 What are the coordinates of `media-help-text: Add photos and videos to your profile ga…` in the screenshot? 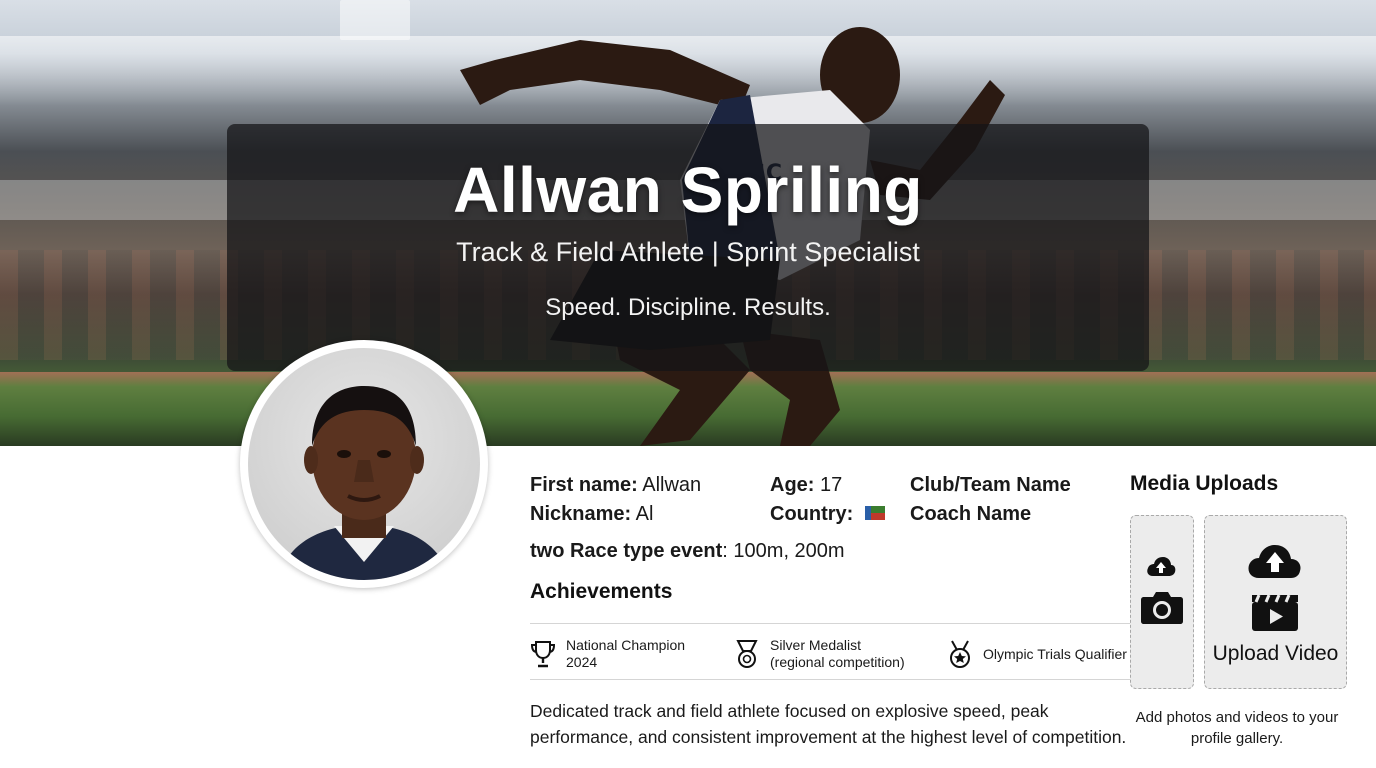 It's located at (1237, 728).